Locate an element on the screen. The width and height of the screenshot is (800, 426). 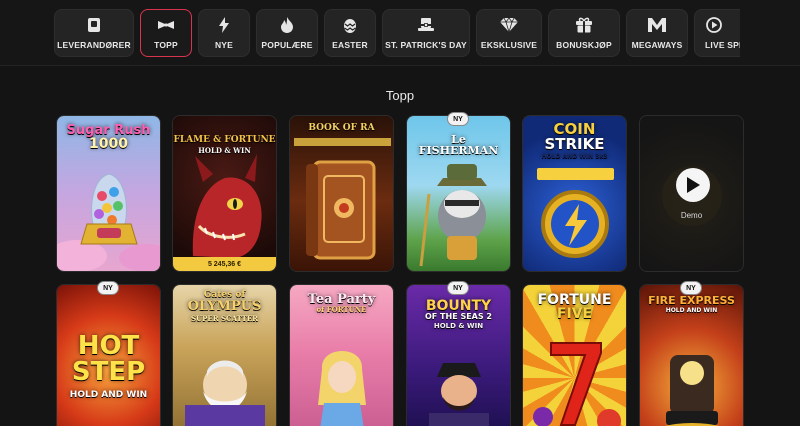
game-subtitle: HOLD AND WIN 3x3 is located at coordinates (574, 156).